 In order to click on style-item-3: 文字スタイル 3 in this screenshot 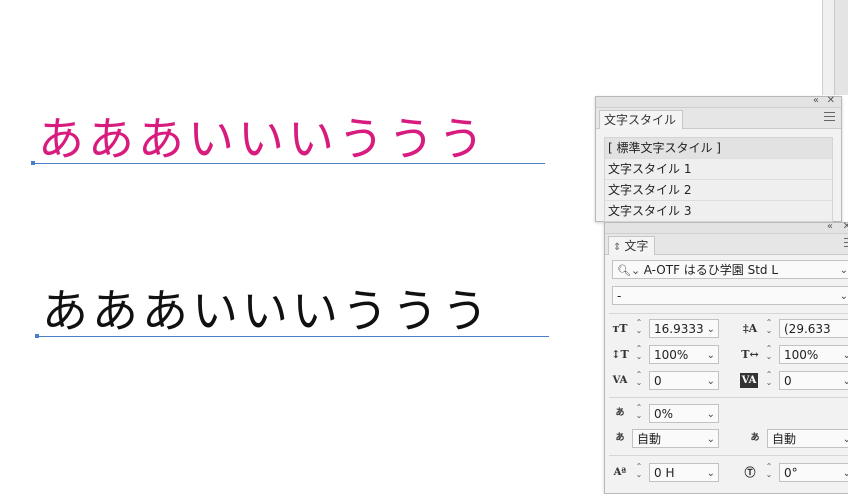, I will do `click(718, 211)`.